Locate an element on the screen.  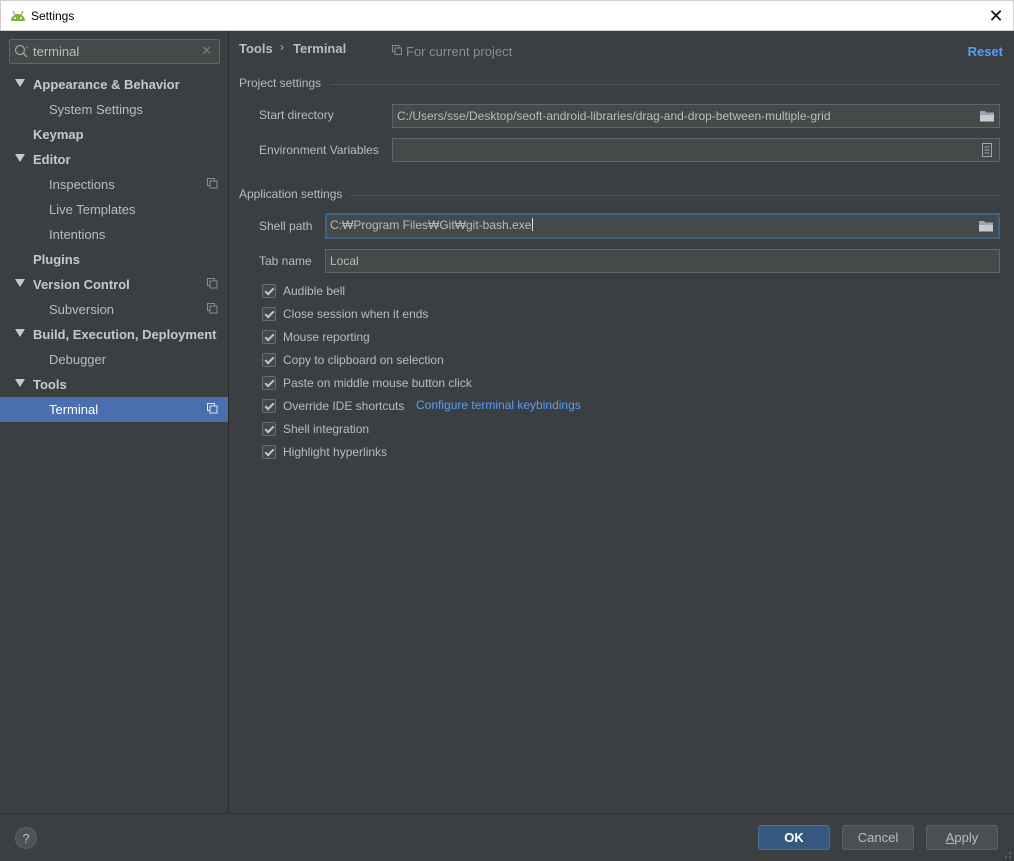
sidebar-item-terminal: Terminal is located at coordinates (114, 409).